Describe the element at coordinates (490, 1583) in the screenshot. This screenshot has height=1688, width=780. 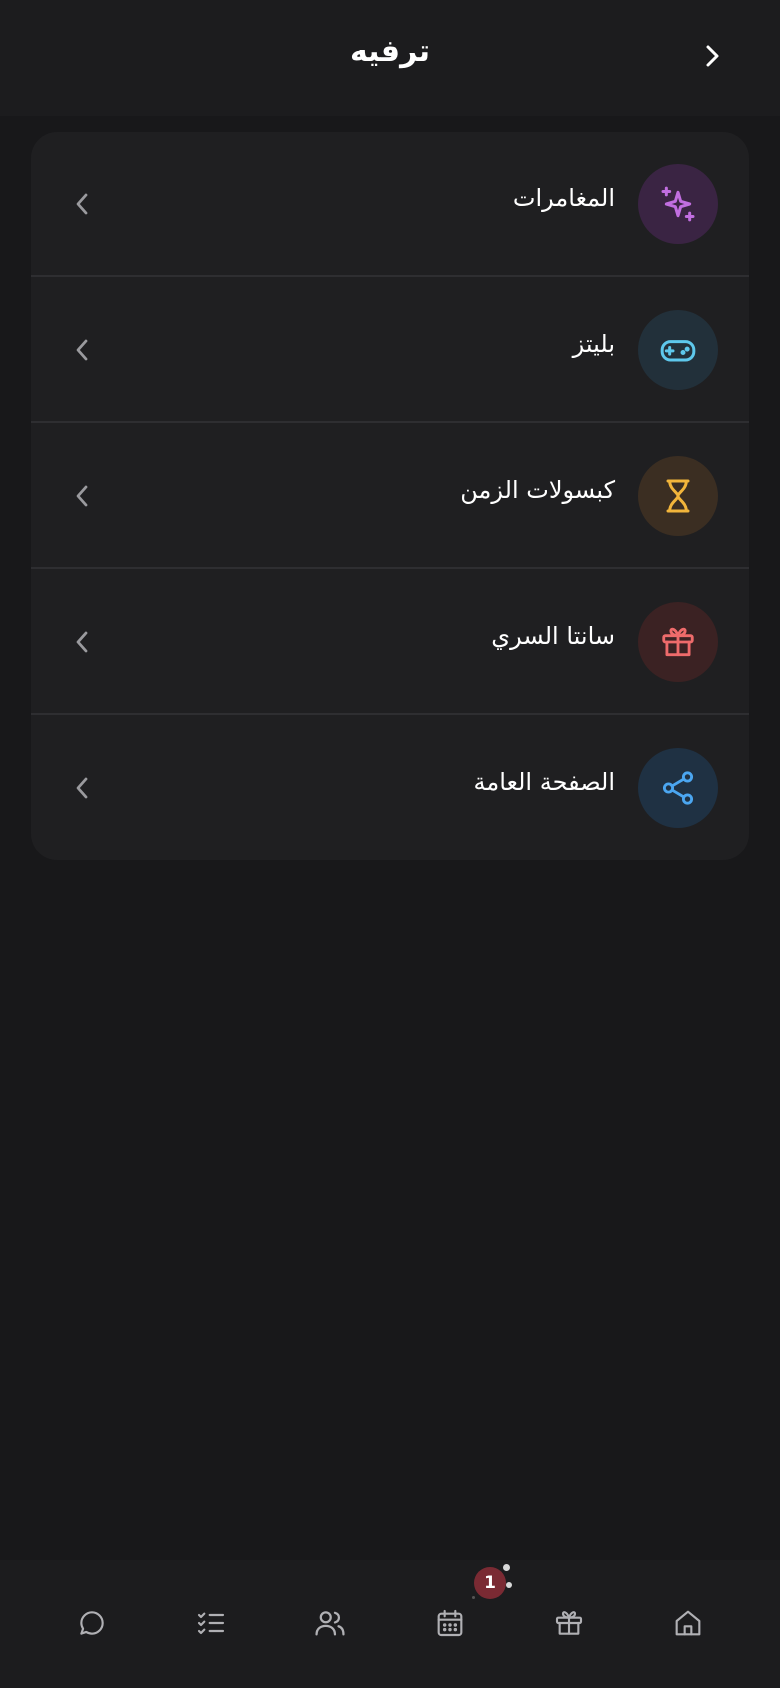
I see `calendar-notification-badge: 1` at that location.